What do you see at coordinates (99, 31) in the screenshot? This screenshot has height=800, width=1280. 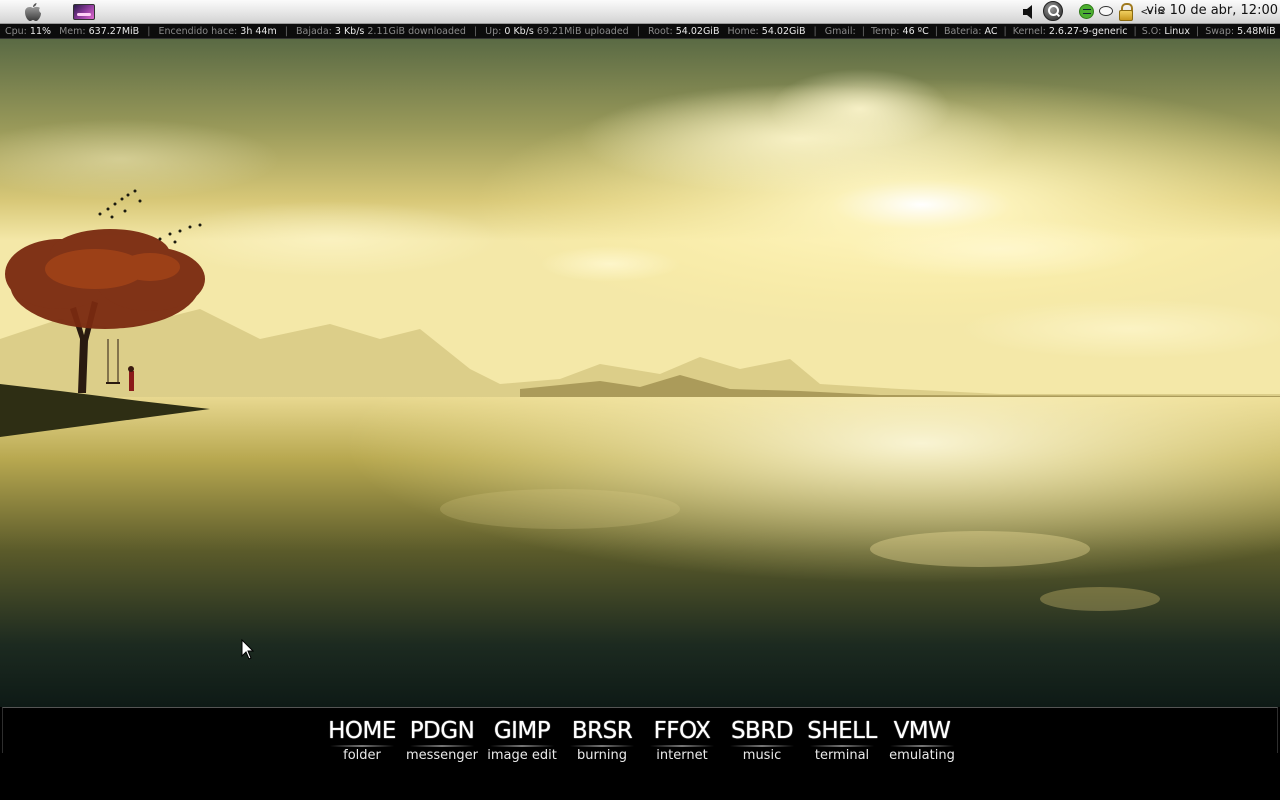 I see `mem-stat: Mem: 637.27MiB` at bounding box center [99, 31].